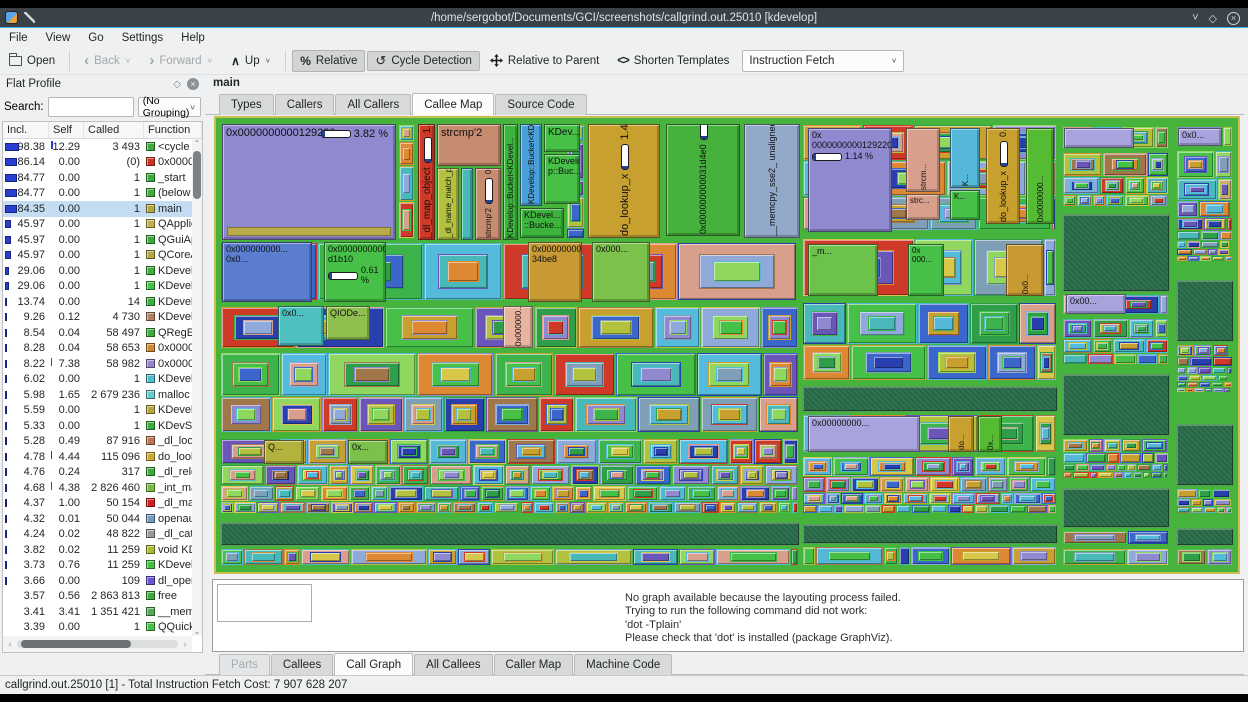 This screenshot has height=702, width=1248. What do you see at coordinates (102, 130) in the screenshot?
I see `table-header: Incl. Self Called Function` at bounding box center [102, 130].